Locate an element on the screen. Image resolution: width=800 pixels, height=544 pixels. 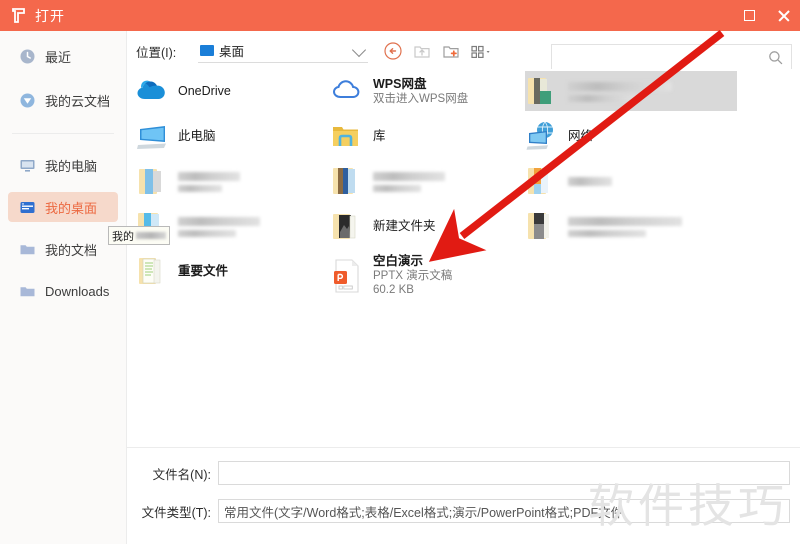
onedrive-icon is located at coordinates (153, 92).